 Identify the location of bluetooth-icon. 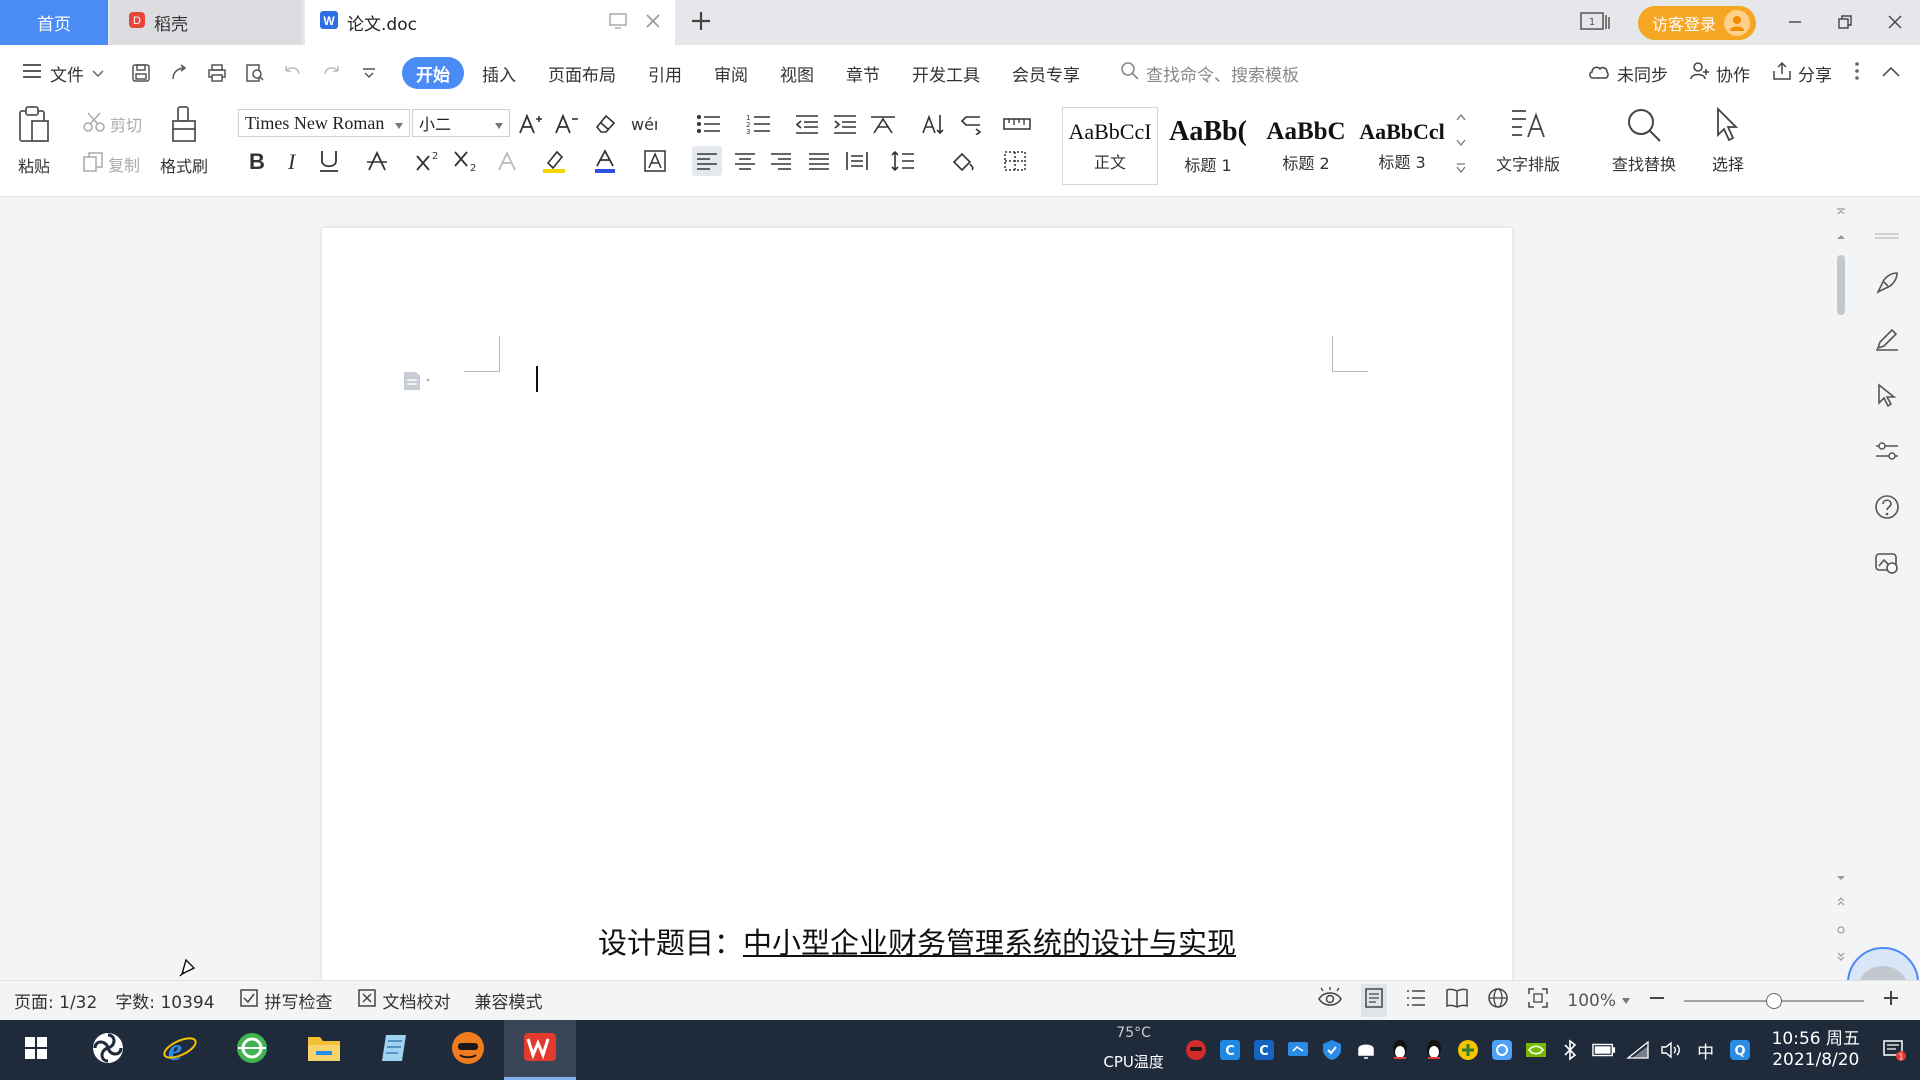
(1570, 1050).